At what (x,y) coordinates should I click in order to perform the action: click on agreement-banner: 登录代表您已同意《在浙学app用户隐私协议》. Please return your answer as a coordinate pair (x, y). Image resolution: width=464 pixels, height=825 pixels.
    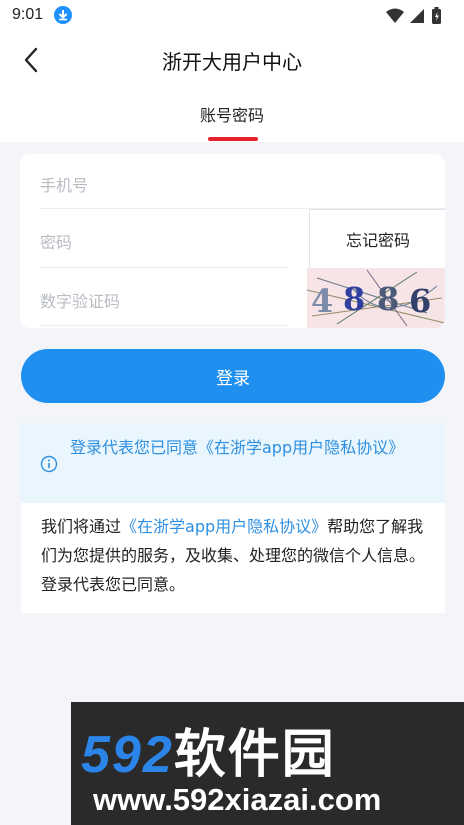
    Looking at the image, I should click on (233, 463).